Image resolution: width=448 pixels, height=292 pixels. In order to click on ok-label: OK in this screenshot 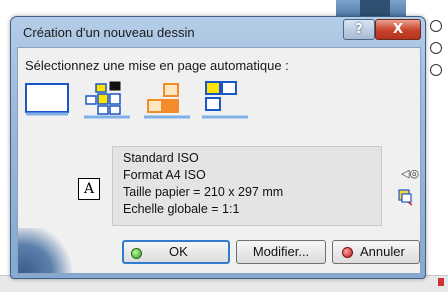, I will do `click(178, 251)`.